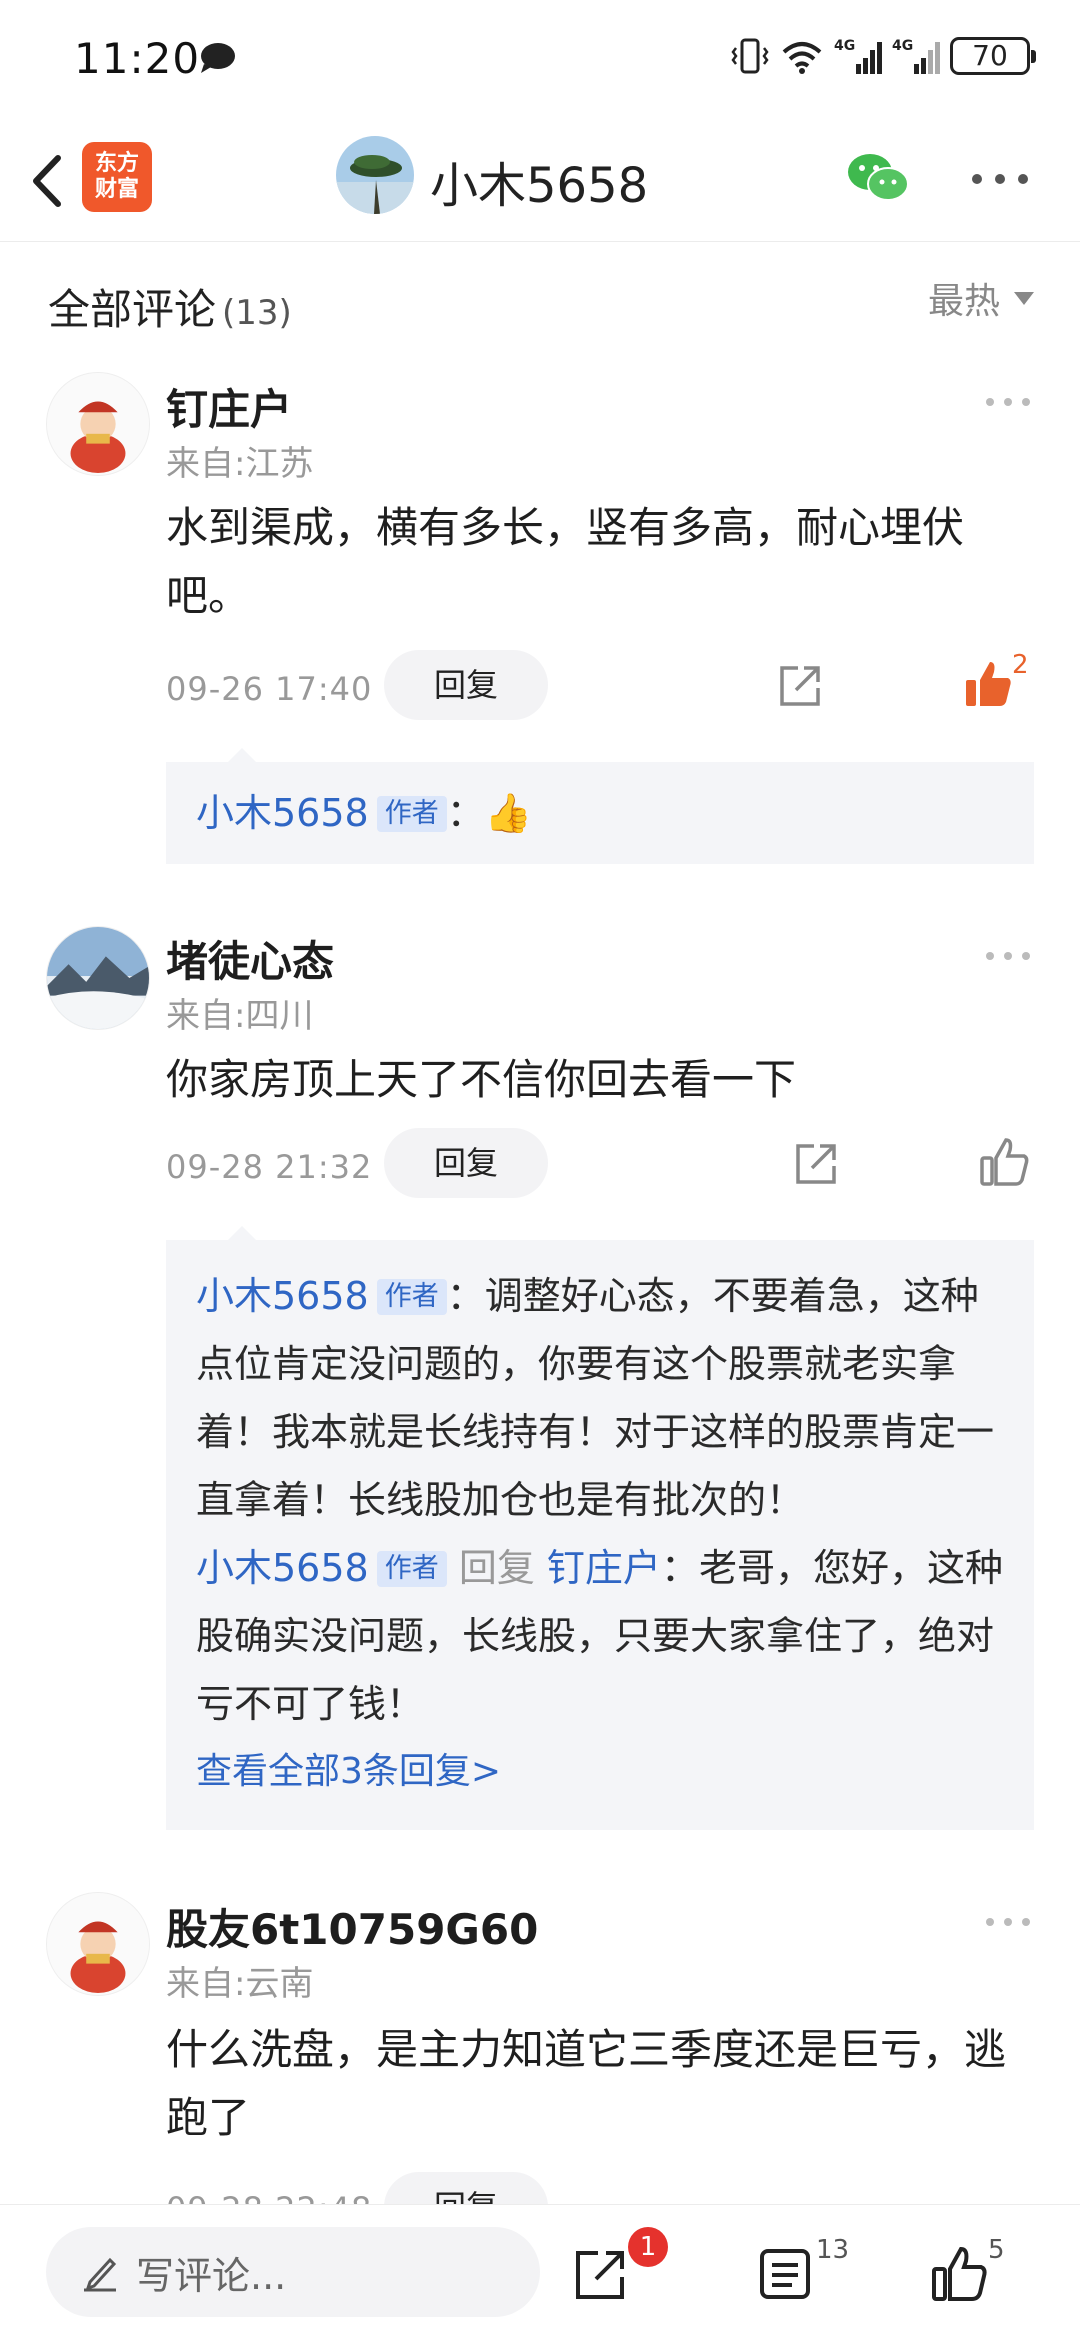 This screenshot has width=1080, height=2340. I want to click on bottom-action-bar: 写评论... 1 13 5, so click(540, 2272).